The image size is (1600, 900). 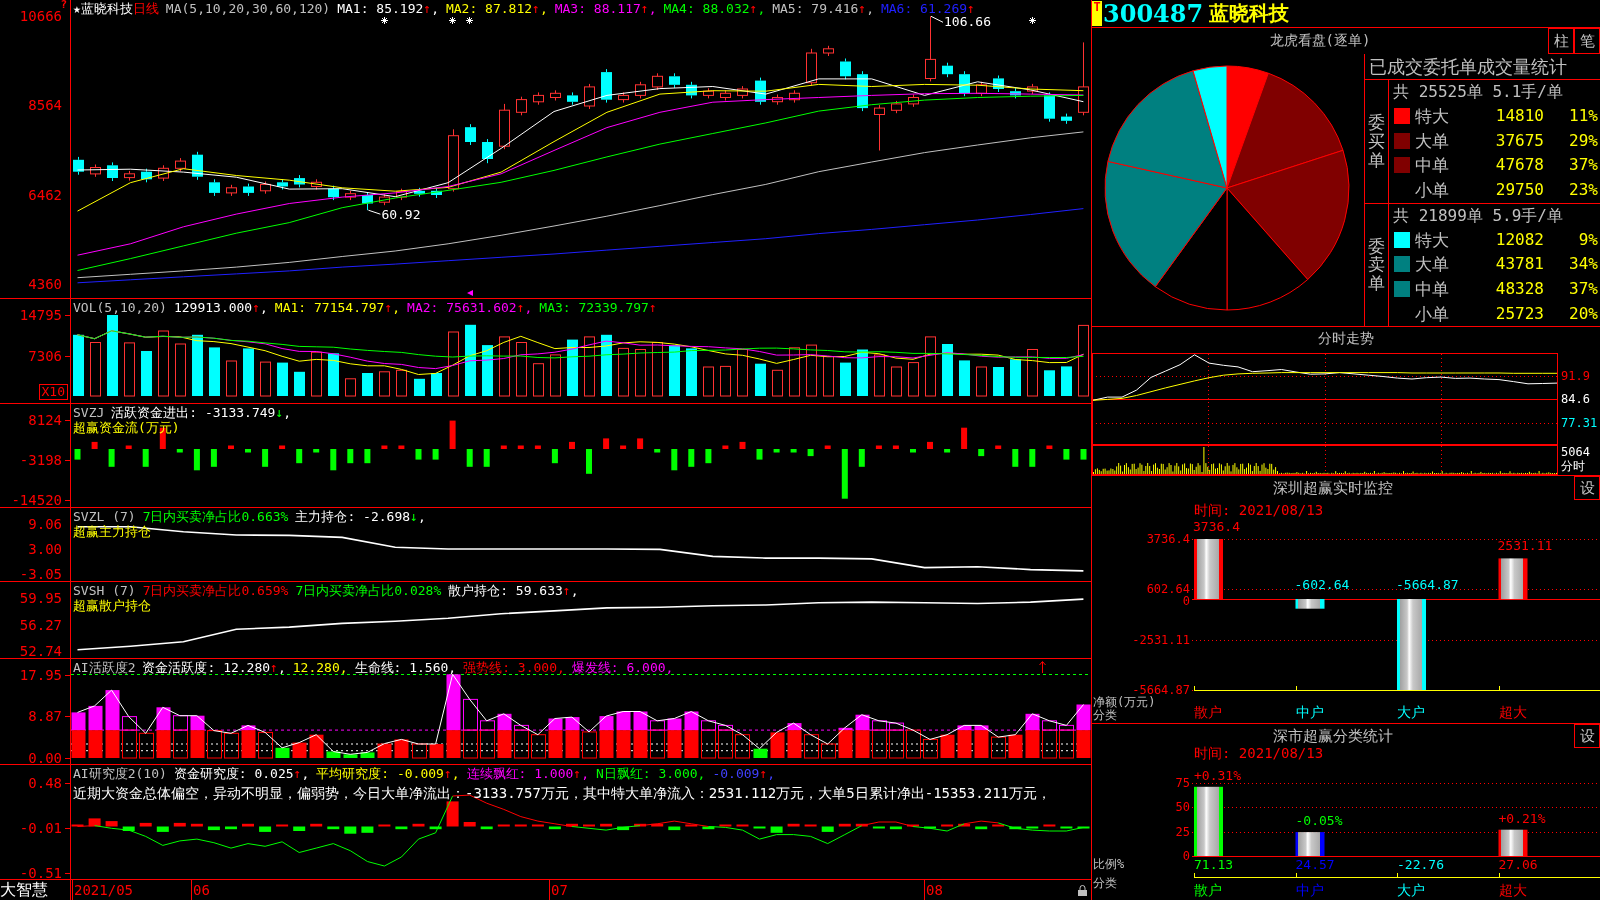 I want to click on share-value: 20%, so click(x=1583, y=313).